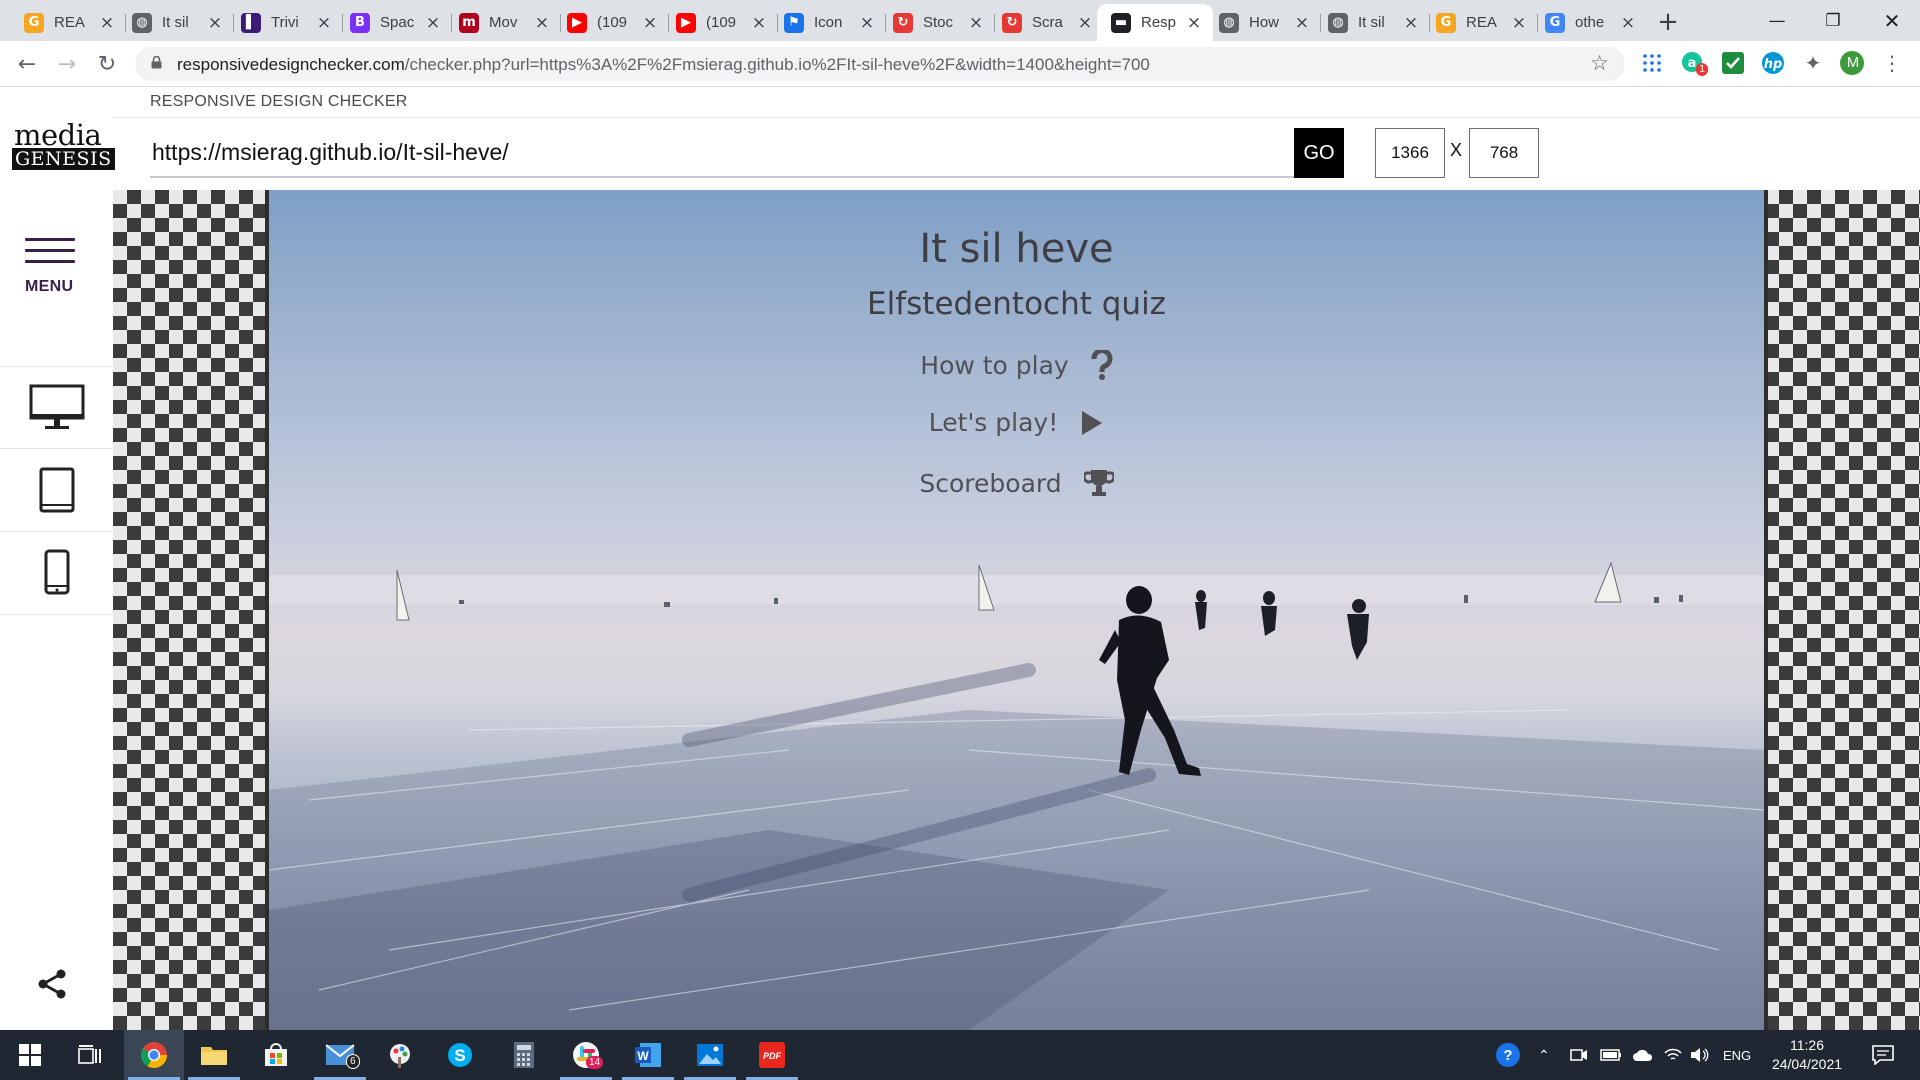 This screenshot has height=1080, width=1920. I want to click on browser-tab-title: Mov, so click(503, 22).